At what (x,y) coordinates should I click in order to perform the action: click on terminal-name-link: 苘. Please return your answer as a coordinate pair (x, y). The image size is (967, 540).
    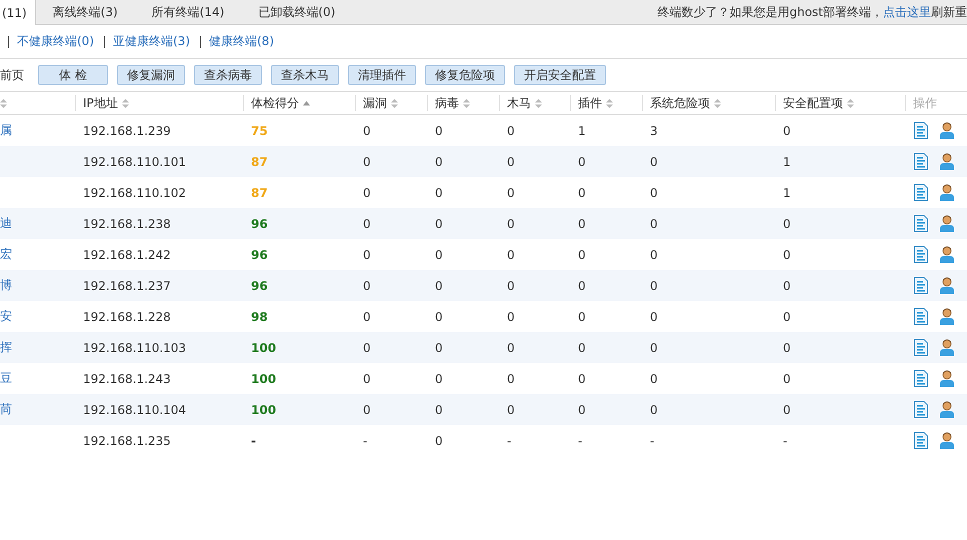
    Looking at the image, I should click on (6, 409).